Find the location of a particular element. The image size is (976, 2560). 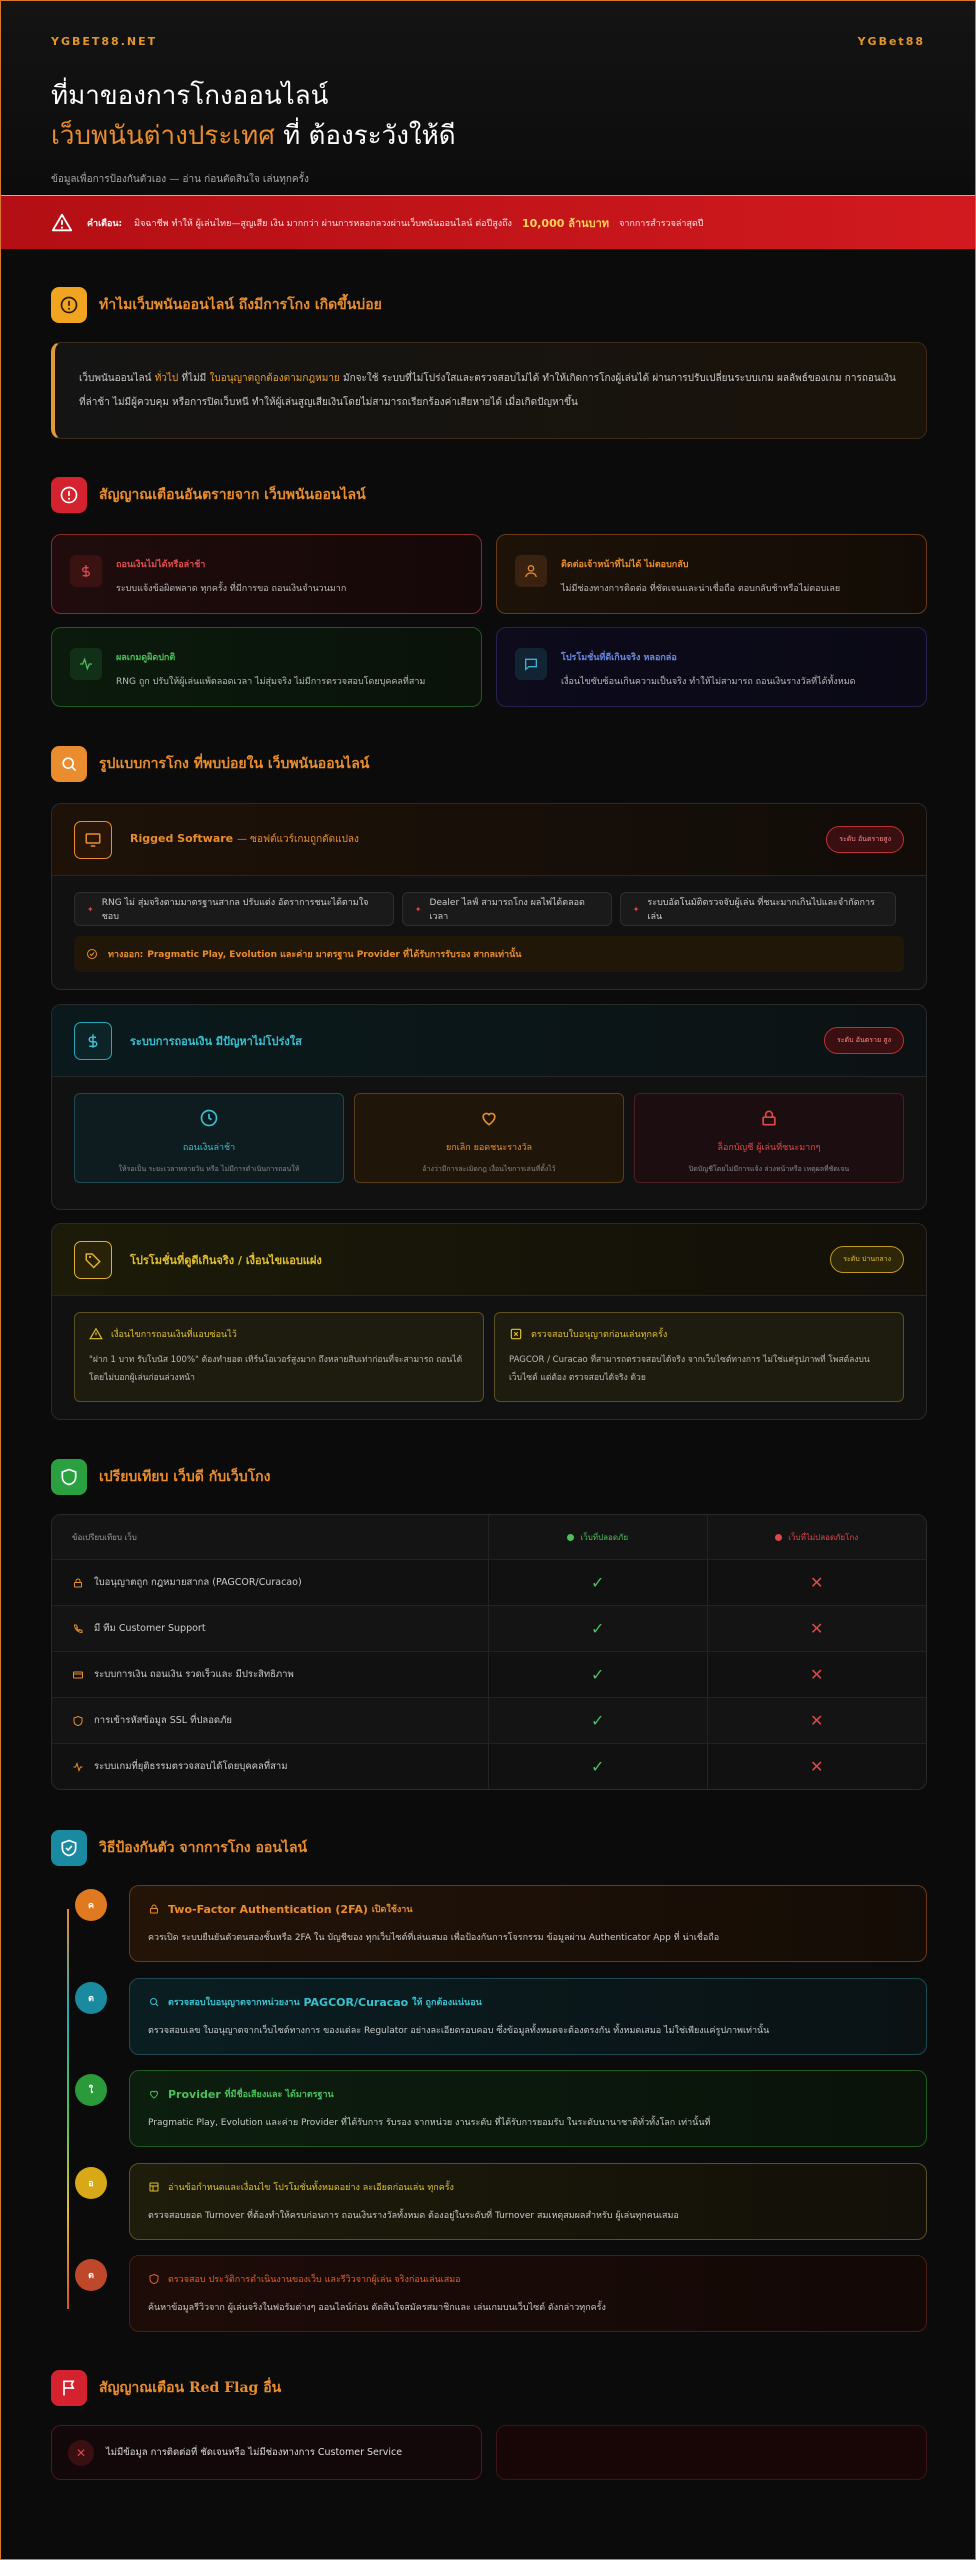

compare-header-safe: เว็บที่ปลอดภัย is located at coordinates (598, 1537).